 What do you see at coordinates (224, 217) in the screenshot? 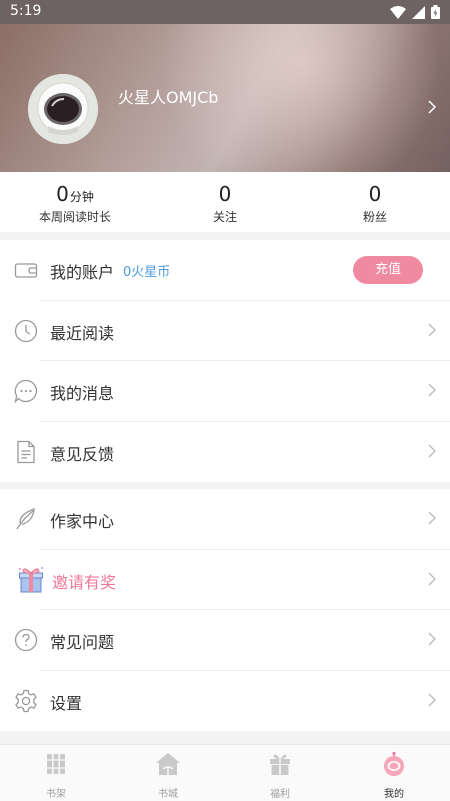
I see `stat-following-label: 关注` at bounding box center [224, 217].